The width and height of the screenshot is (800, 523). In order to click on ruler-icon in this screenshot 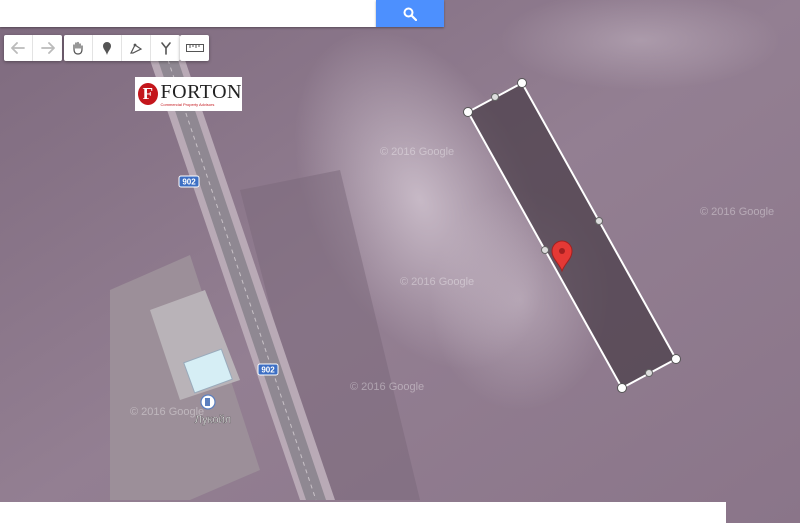, I will do `click(194, 48)`.